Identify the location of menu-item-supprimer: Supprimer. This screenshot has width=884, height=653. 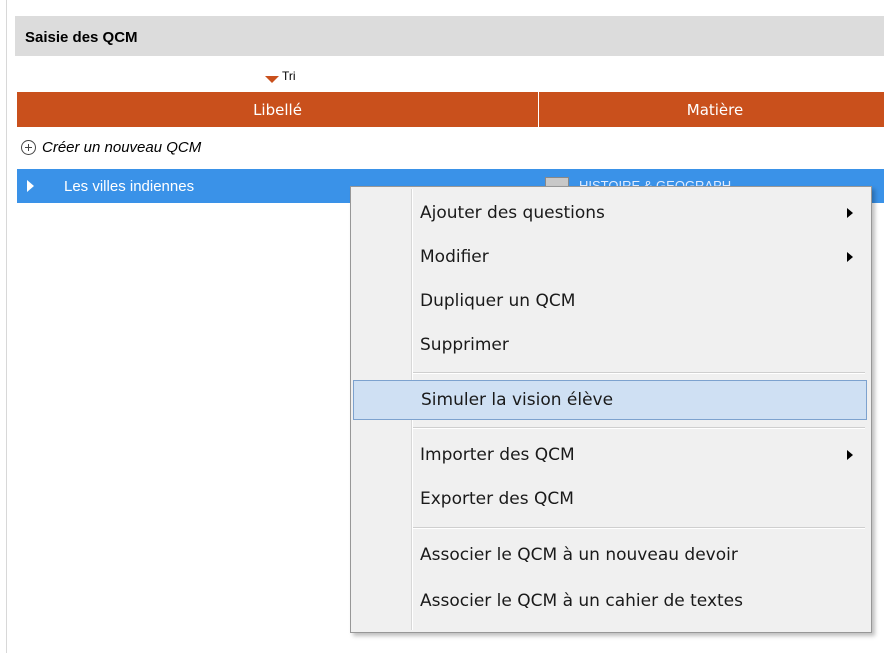
(610, 345).